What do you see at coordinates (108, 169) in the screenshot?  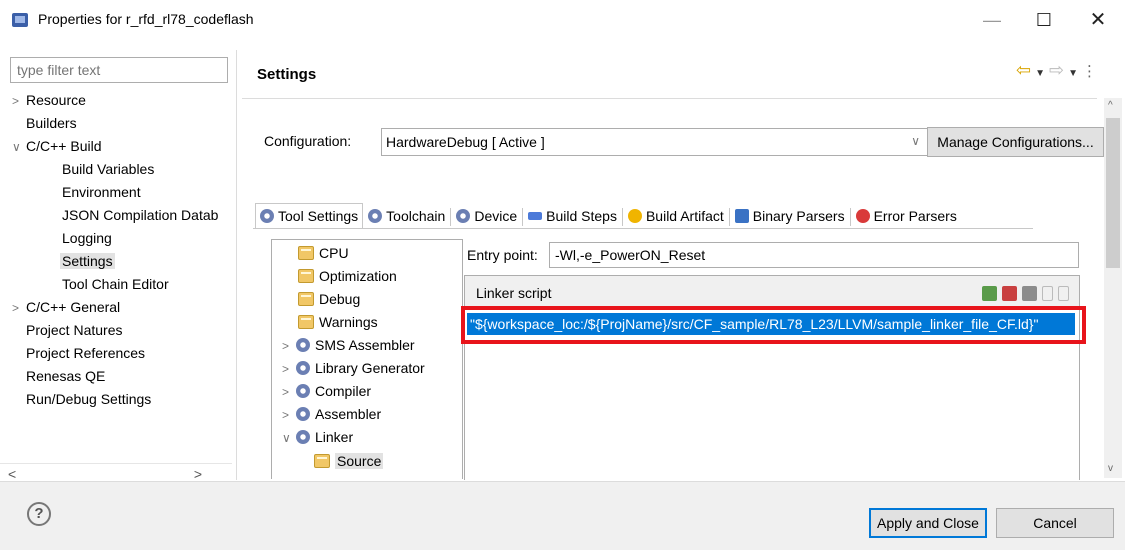 I see `sidebar-item-build-variables: Build Variables` at bounding box center [108, 169].